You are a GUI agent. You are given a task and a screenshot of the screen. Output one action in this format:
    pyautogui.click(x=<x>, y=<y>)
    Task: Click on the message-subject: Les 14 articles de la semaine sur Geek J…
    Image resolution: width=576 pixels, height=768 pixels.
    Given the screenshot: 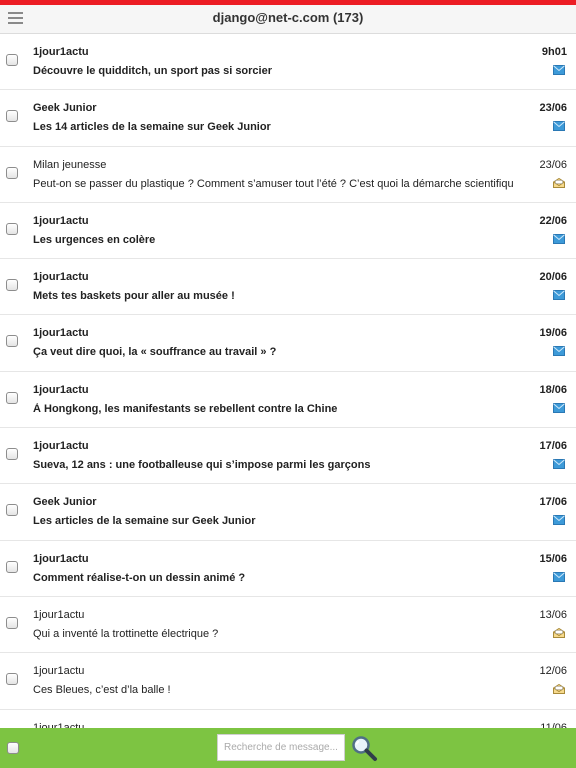 What is the action you would take?
    pyautogui.click(x=152, y=127)
    